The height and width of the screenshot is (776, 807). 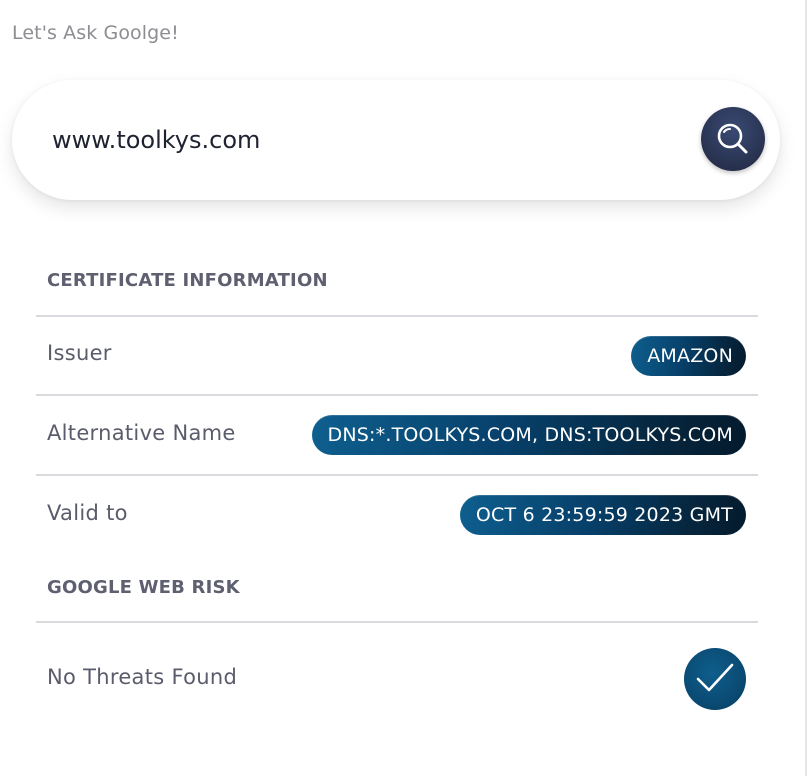 I want to click on certificate-section-title: CERTIFICATE INFORMATION, so click(x=187, y=280).